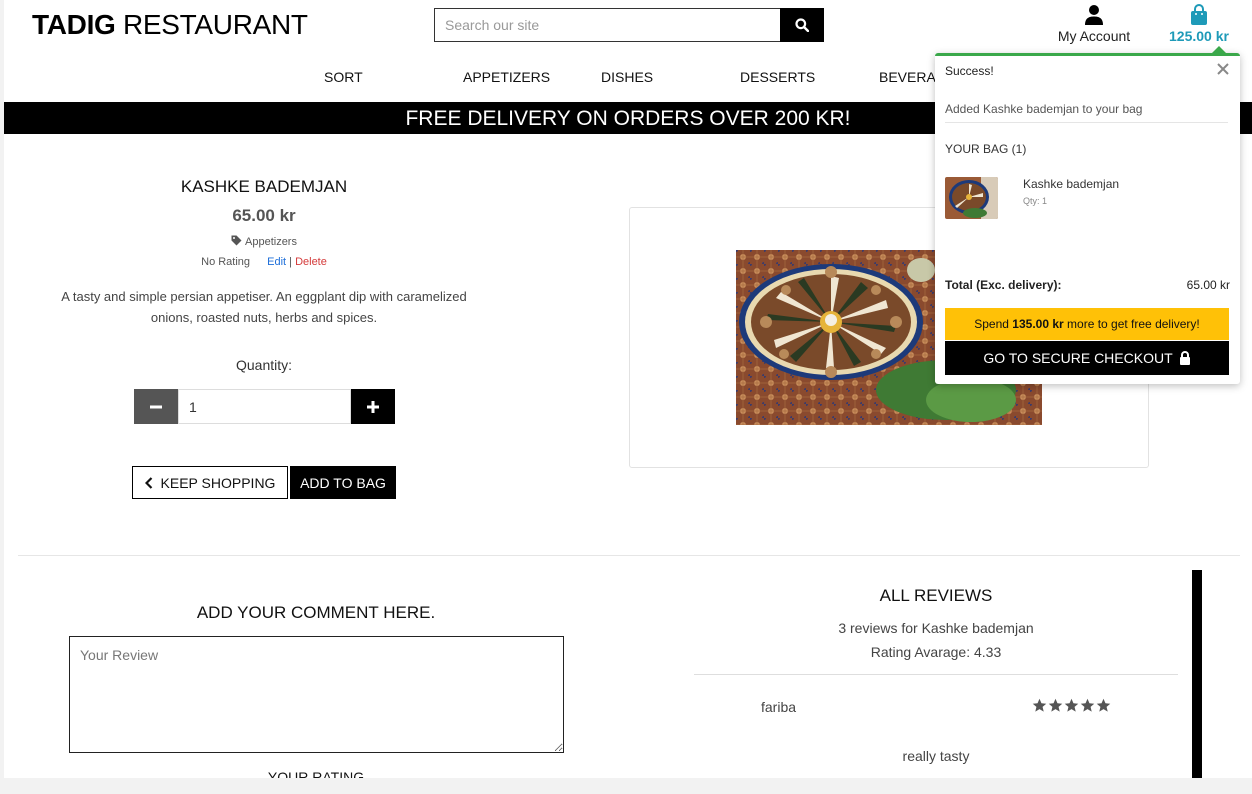 The width and height of the screenshot is (1252, 794). Describe the element at coordinates (627, 77) in the screenshot. I see `nav-item-dishes: Dishes` at that location.